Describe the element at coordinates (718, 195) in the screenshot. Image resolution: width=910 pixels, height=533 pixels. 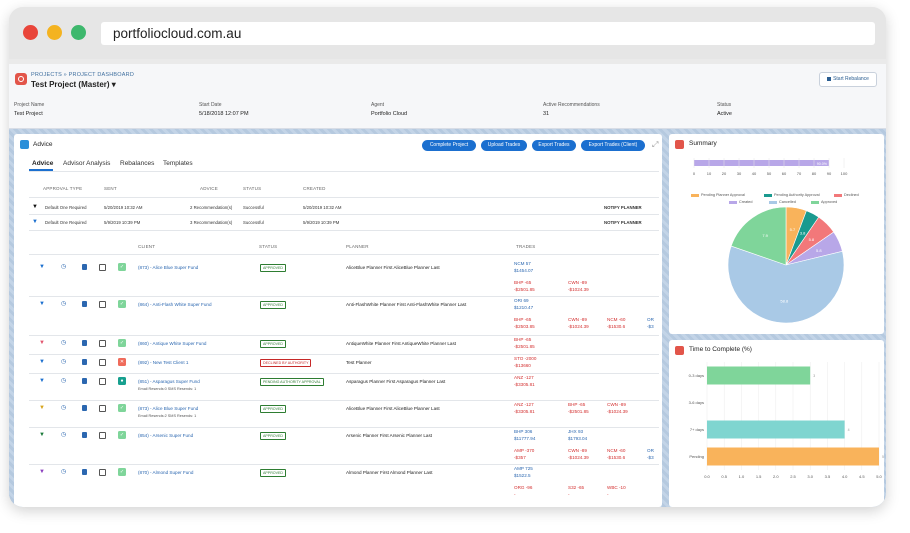
I see `legend-item: Pending Planner Approval` at that location.